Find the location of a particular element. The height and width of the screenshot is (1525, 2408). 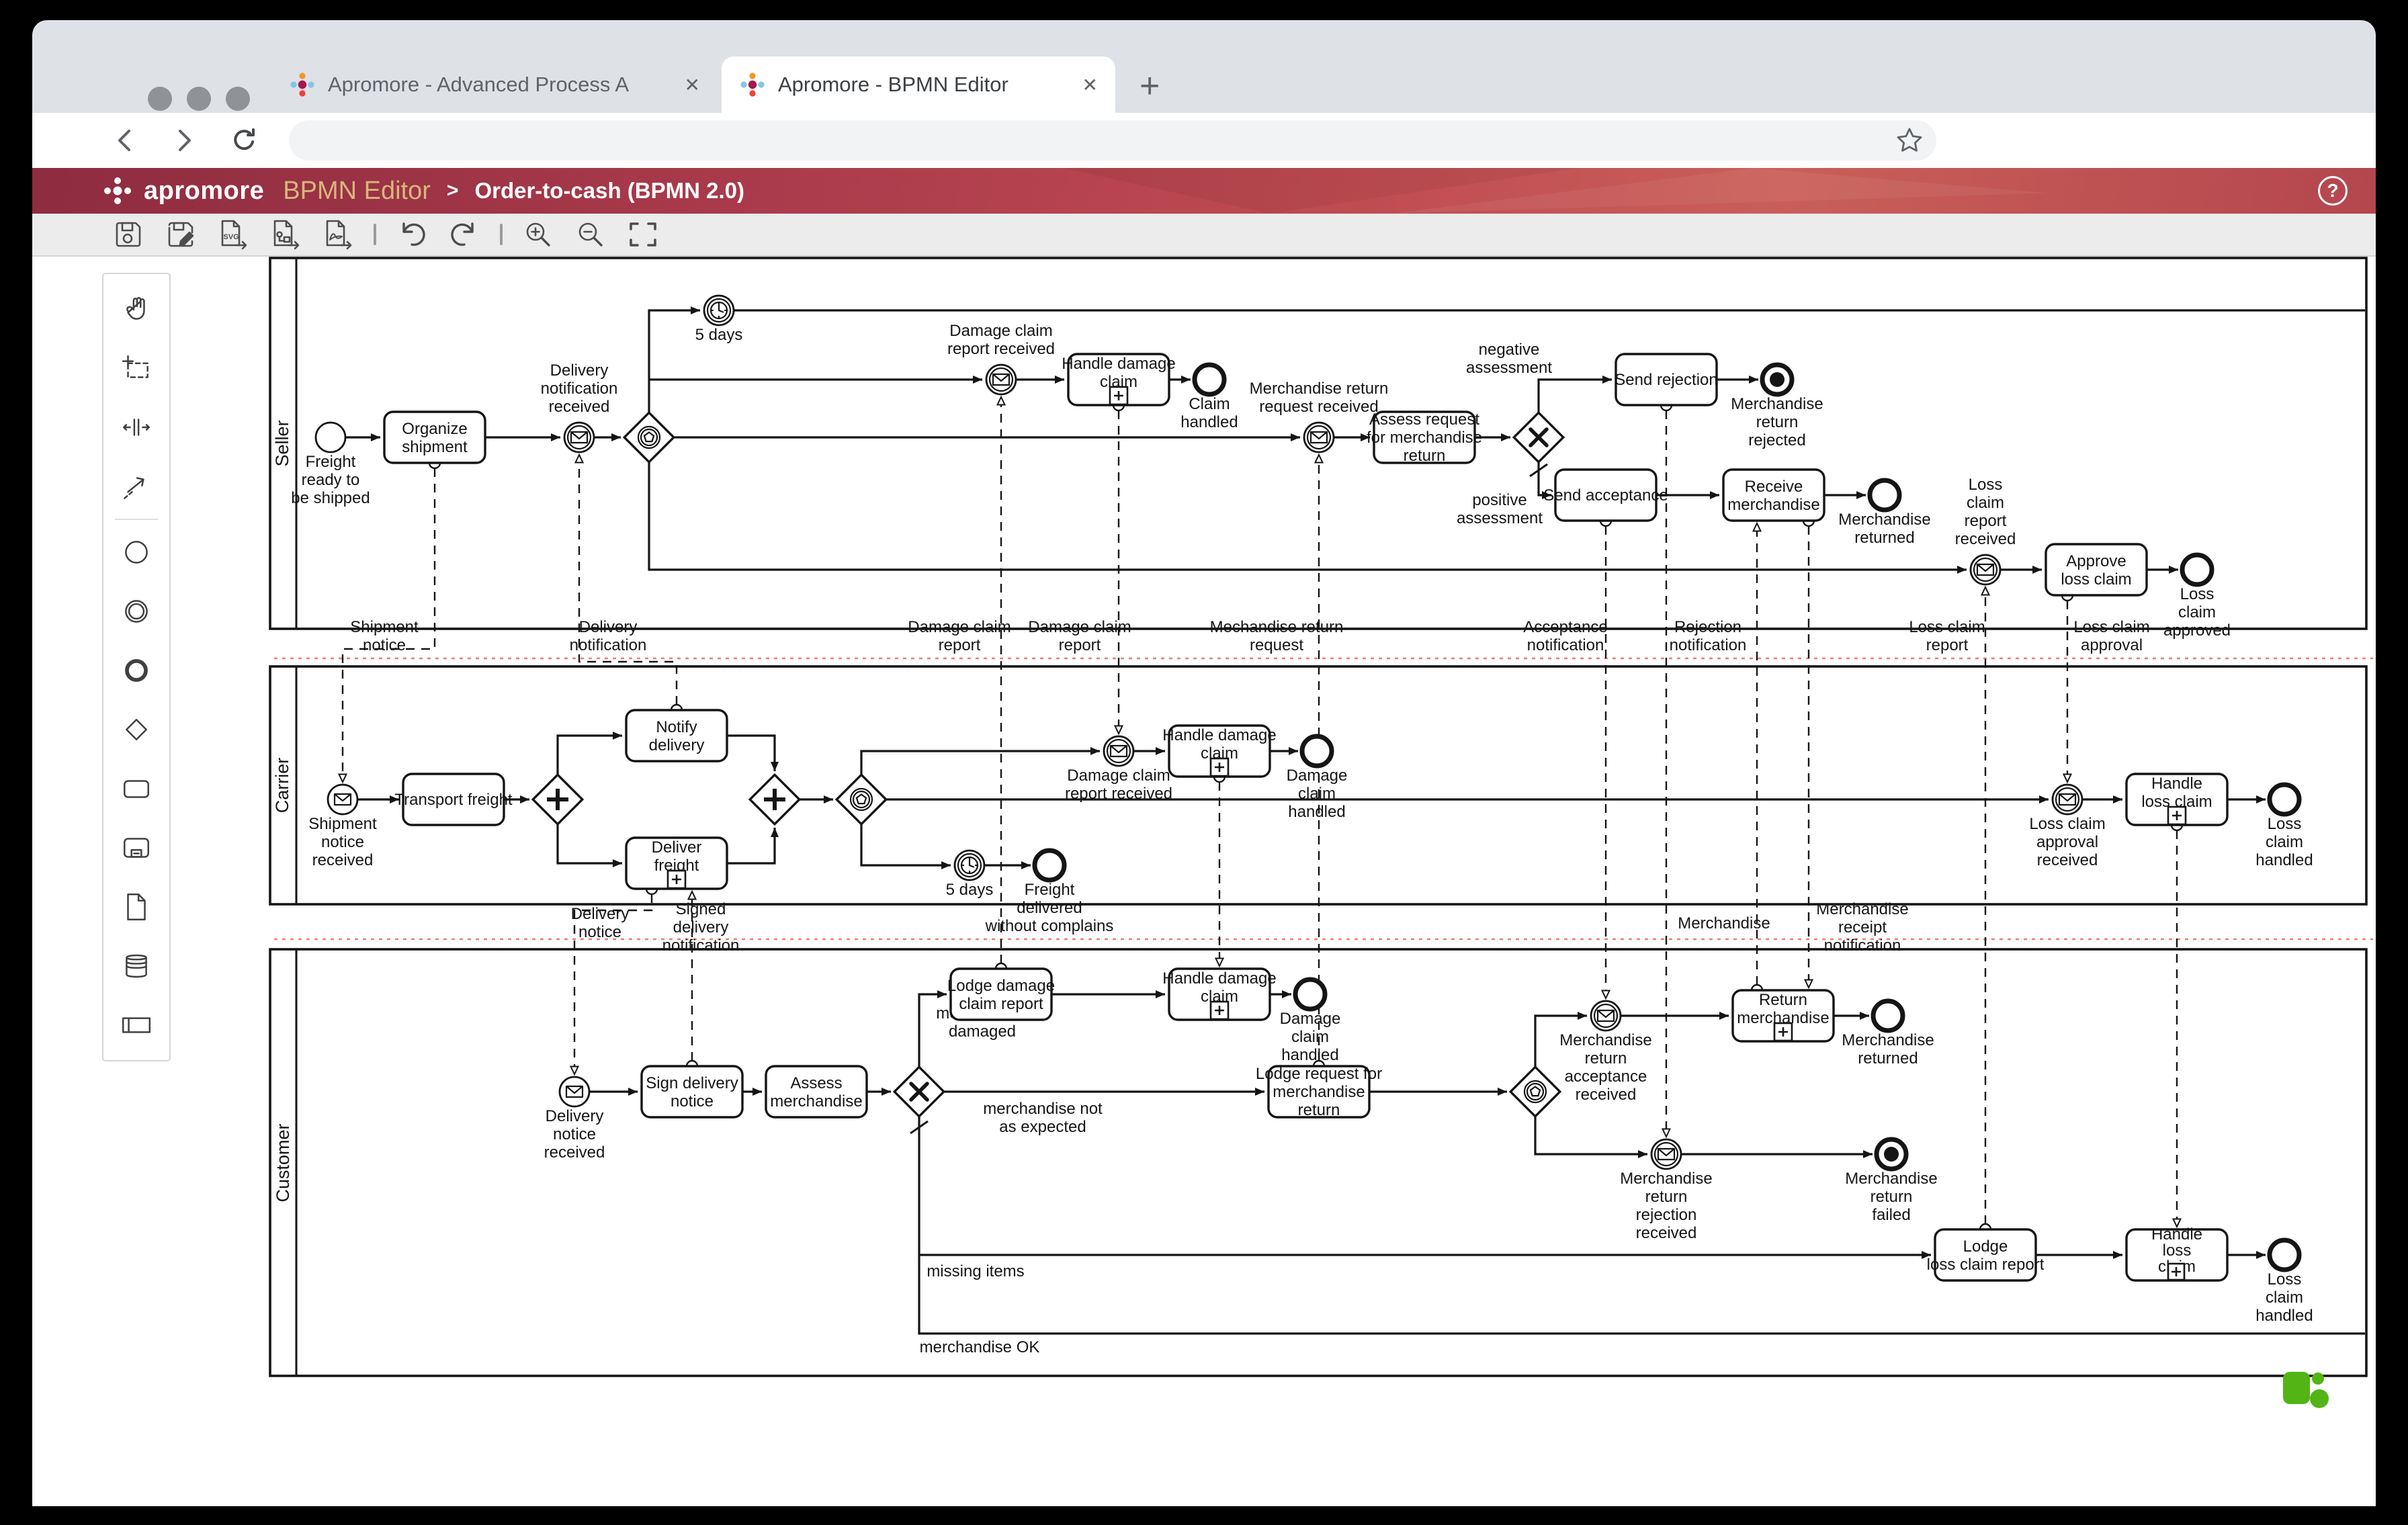

label-loss-claim-approval: Loss claim approval is located at coordinates (2111, 636).